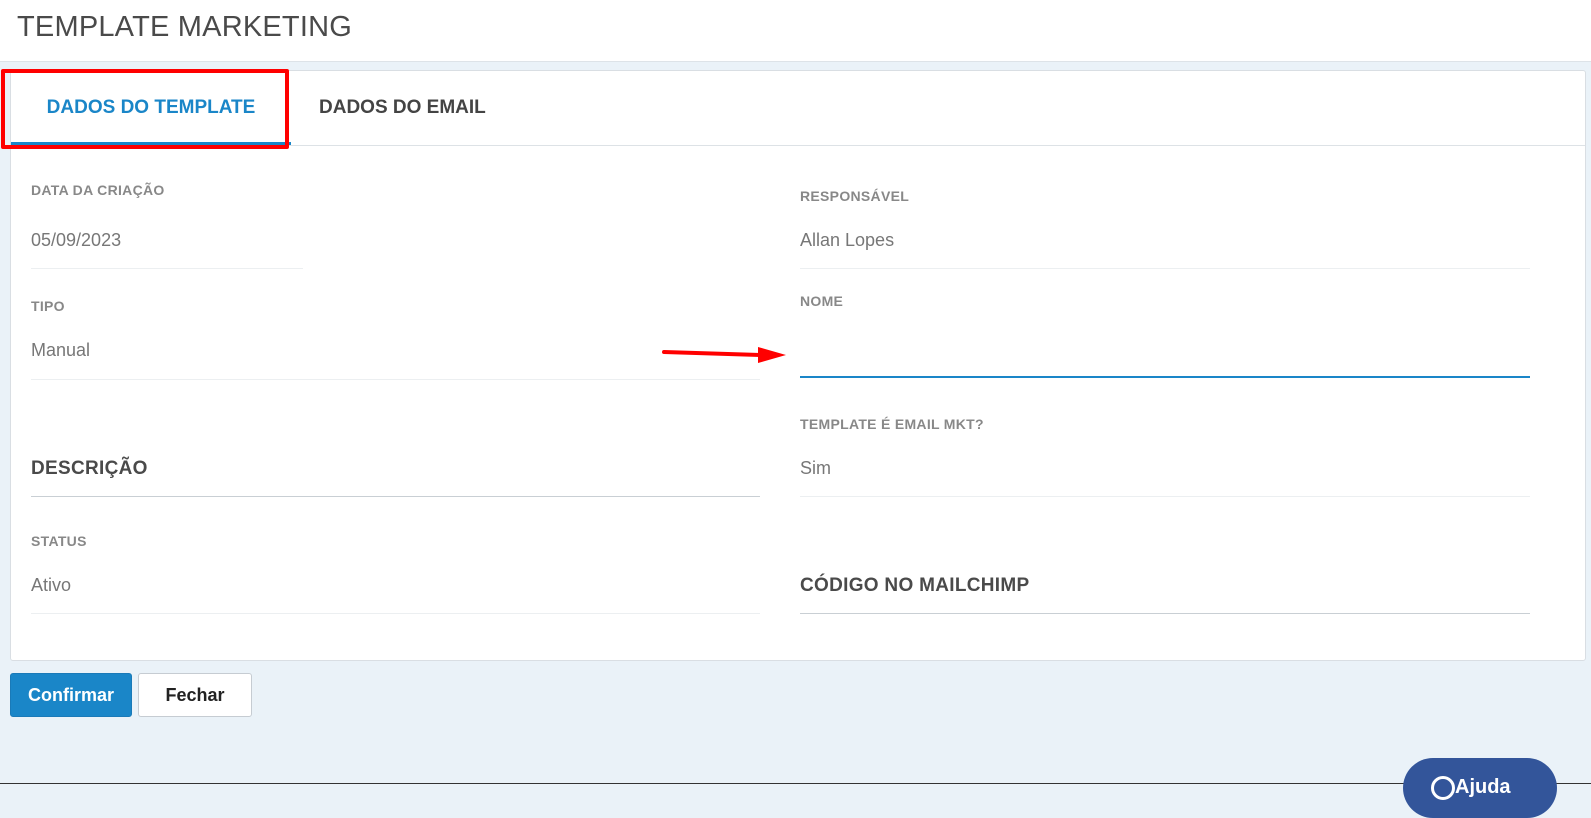  I want to click on help-button: Ajuda, so click(1480, 788).